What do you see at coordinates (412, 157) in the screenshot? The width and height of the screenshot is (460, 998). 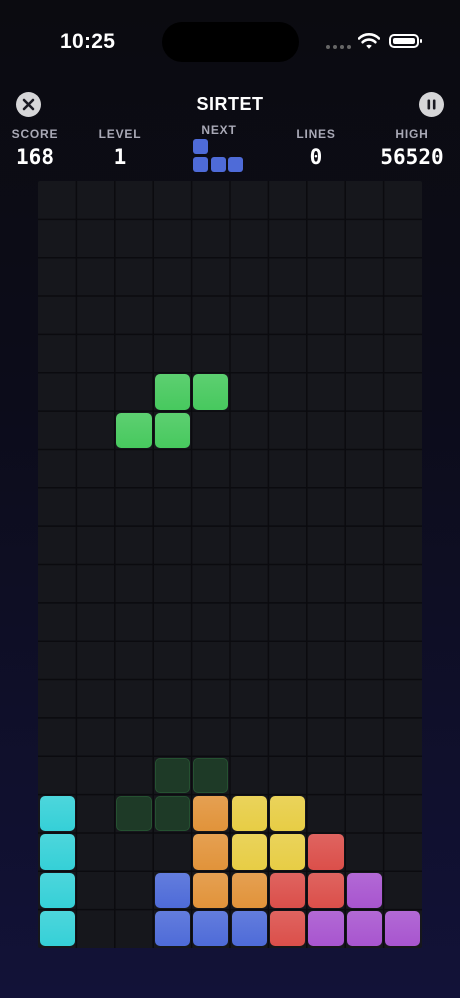 I see `high-score-value: 56520` at bounding box center [412, 157].